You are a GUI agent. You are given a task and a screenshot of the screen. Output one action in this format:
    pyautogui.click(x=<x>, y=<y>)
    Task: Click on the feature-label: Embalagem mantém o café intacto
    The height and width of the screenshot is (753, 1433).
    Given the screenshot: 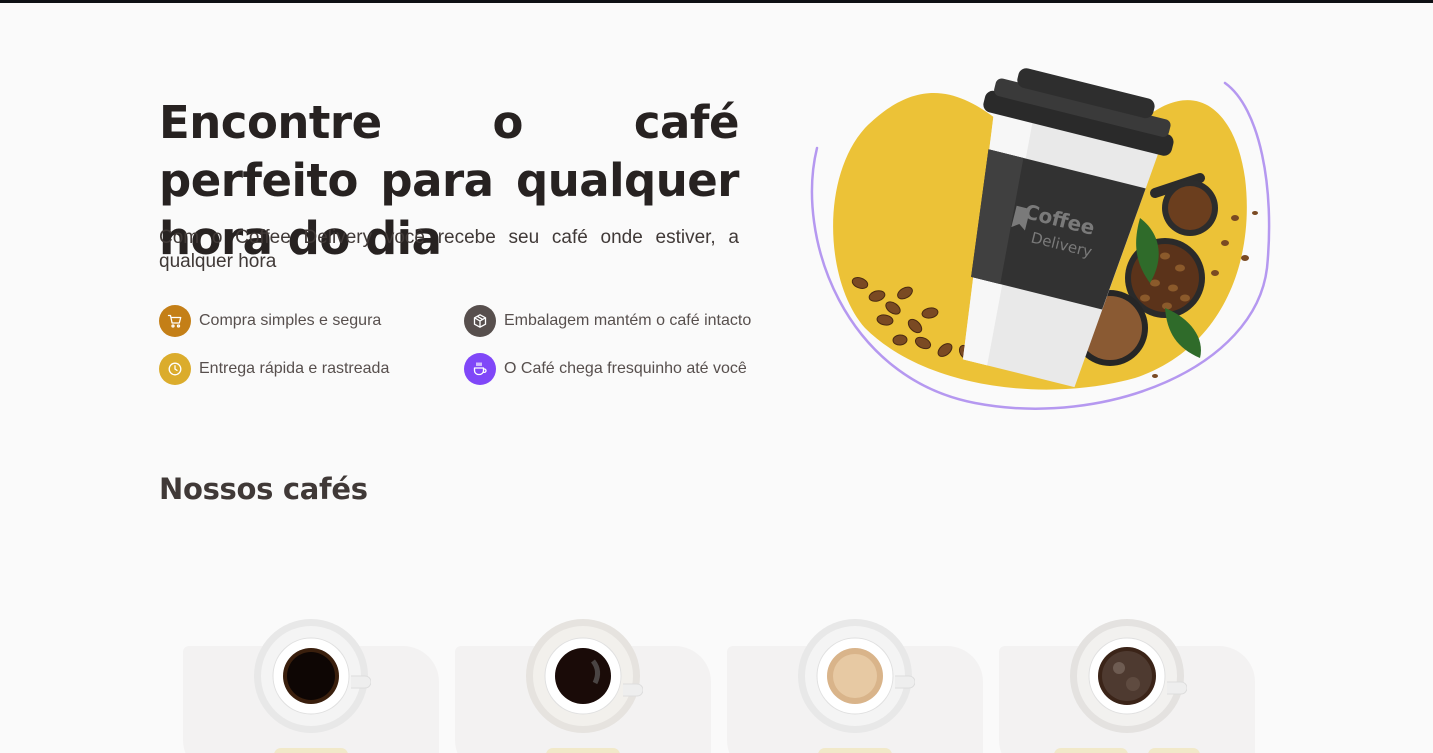 What is the action you would take?
    pyautogui.click(x=628, y=320)
    